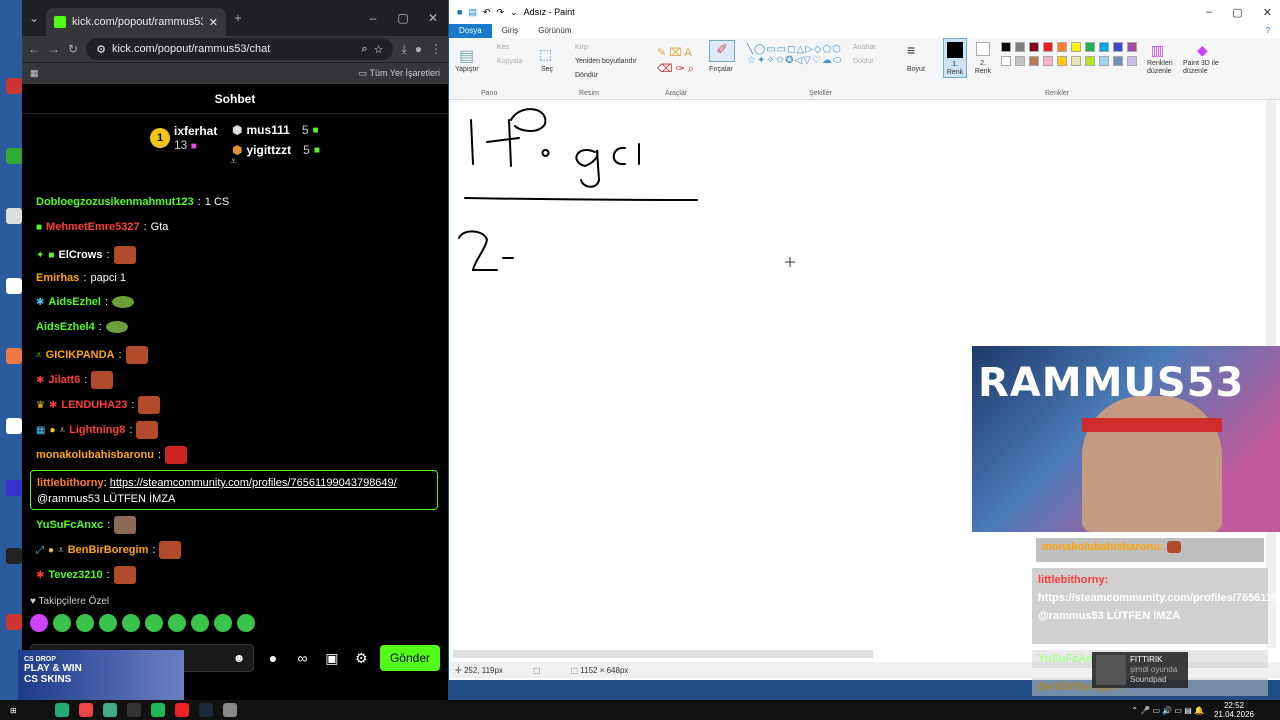 This screenshot has width=1280, height=720. I want to click on chat-username: Dobloegzozusikenmahmut123, so click(115, 202).